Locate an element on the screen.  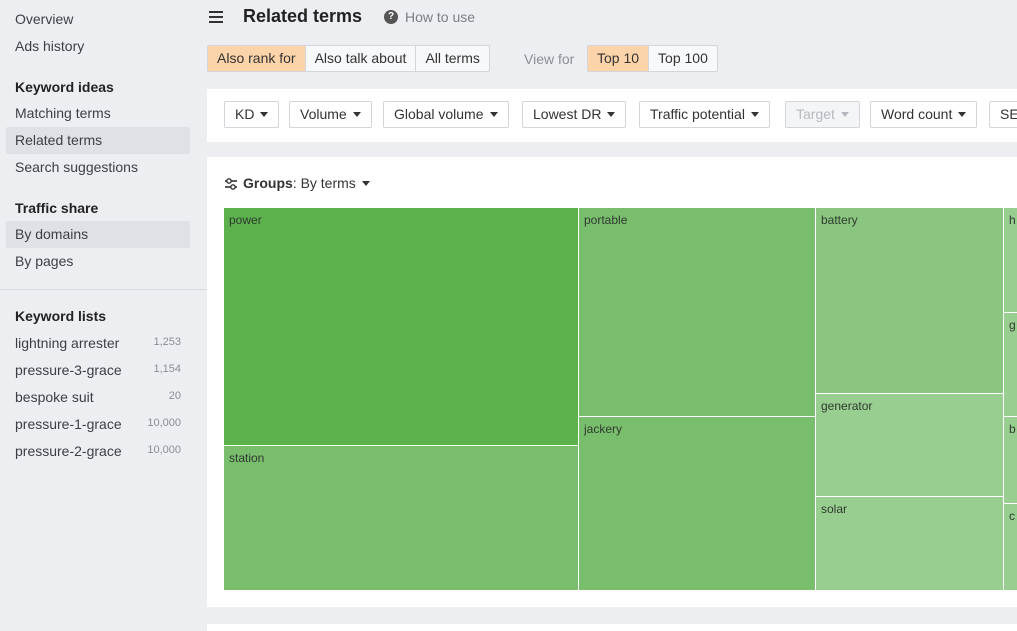
treemap-cell-battery: battery is located at coordinates (910, 301).